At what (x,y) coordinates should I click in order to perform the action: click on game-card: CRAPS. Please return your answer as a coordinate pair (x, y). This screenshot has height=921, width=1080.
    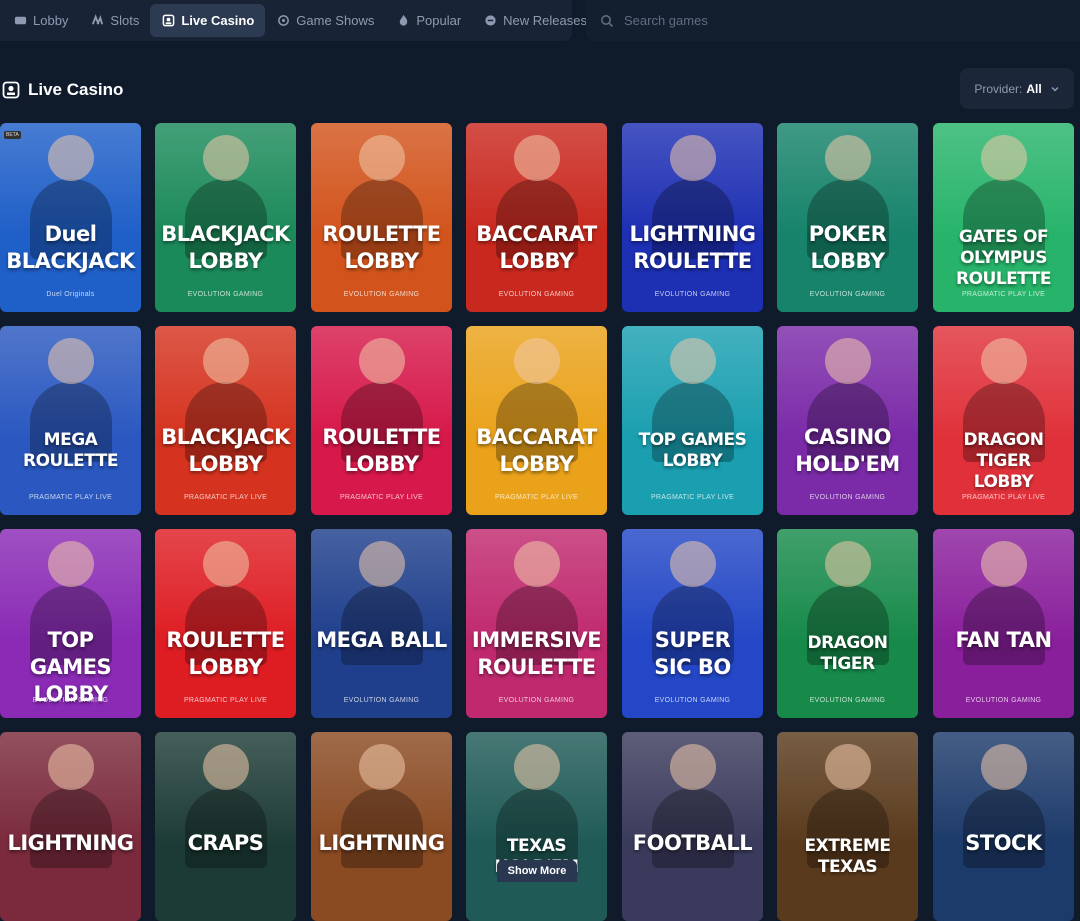
    Looking at the image, I should click on (225, 826).